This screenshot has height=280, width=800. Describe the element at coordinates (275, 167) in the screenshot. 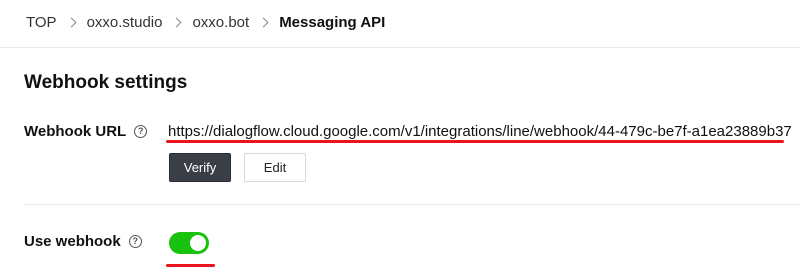

I see `edit-button: Edit` at that location.